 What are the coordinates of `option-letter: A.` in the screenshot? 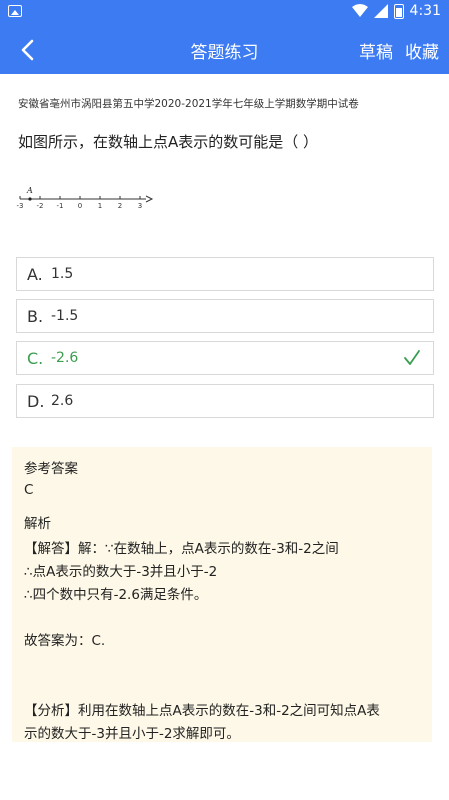 It's located at (35, 274).